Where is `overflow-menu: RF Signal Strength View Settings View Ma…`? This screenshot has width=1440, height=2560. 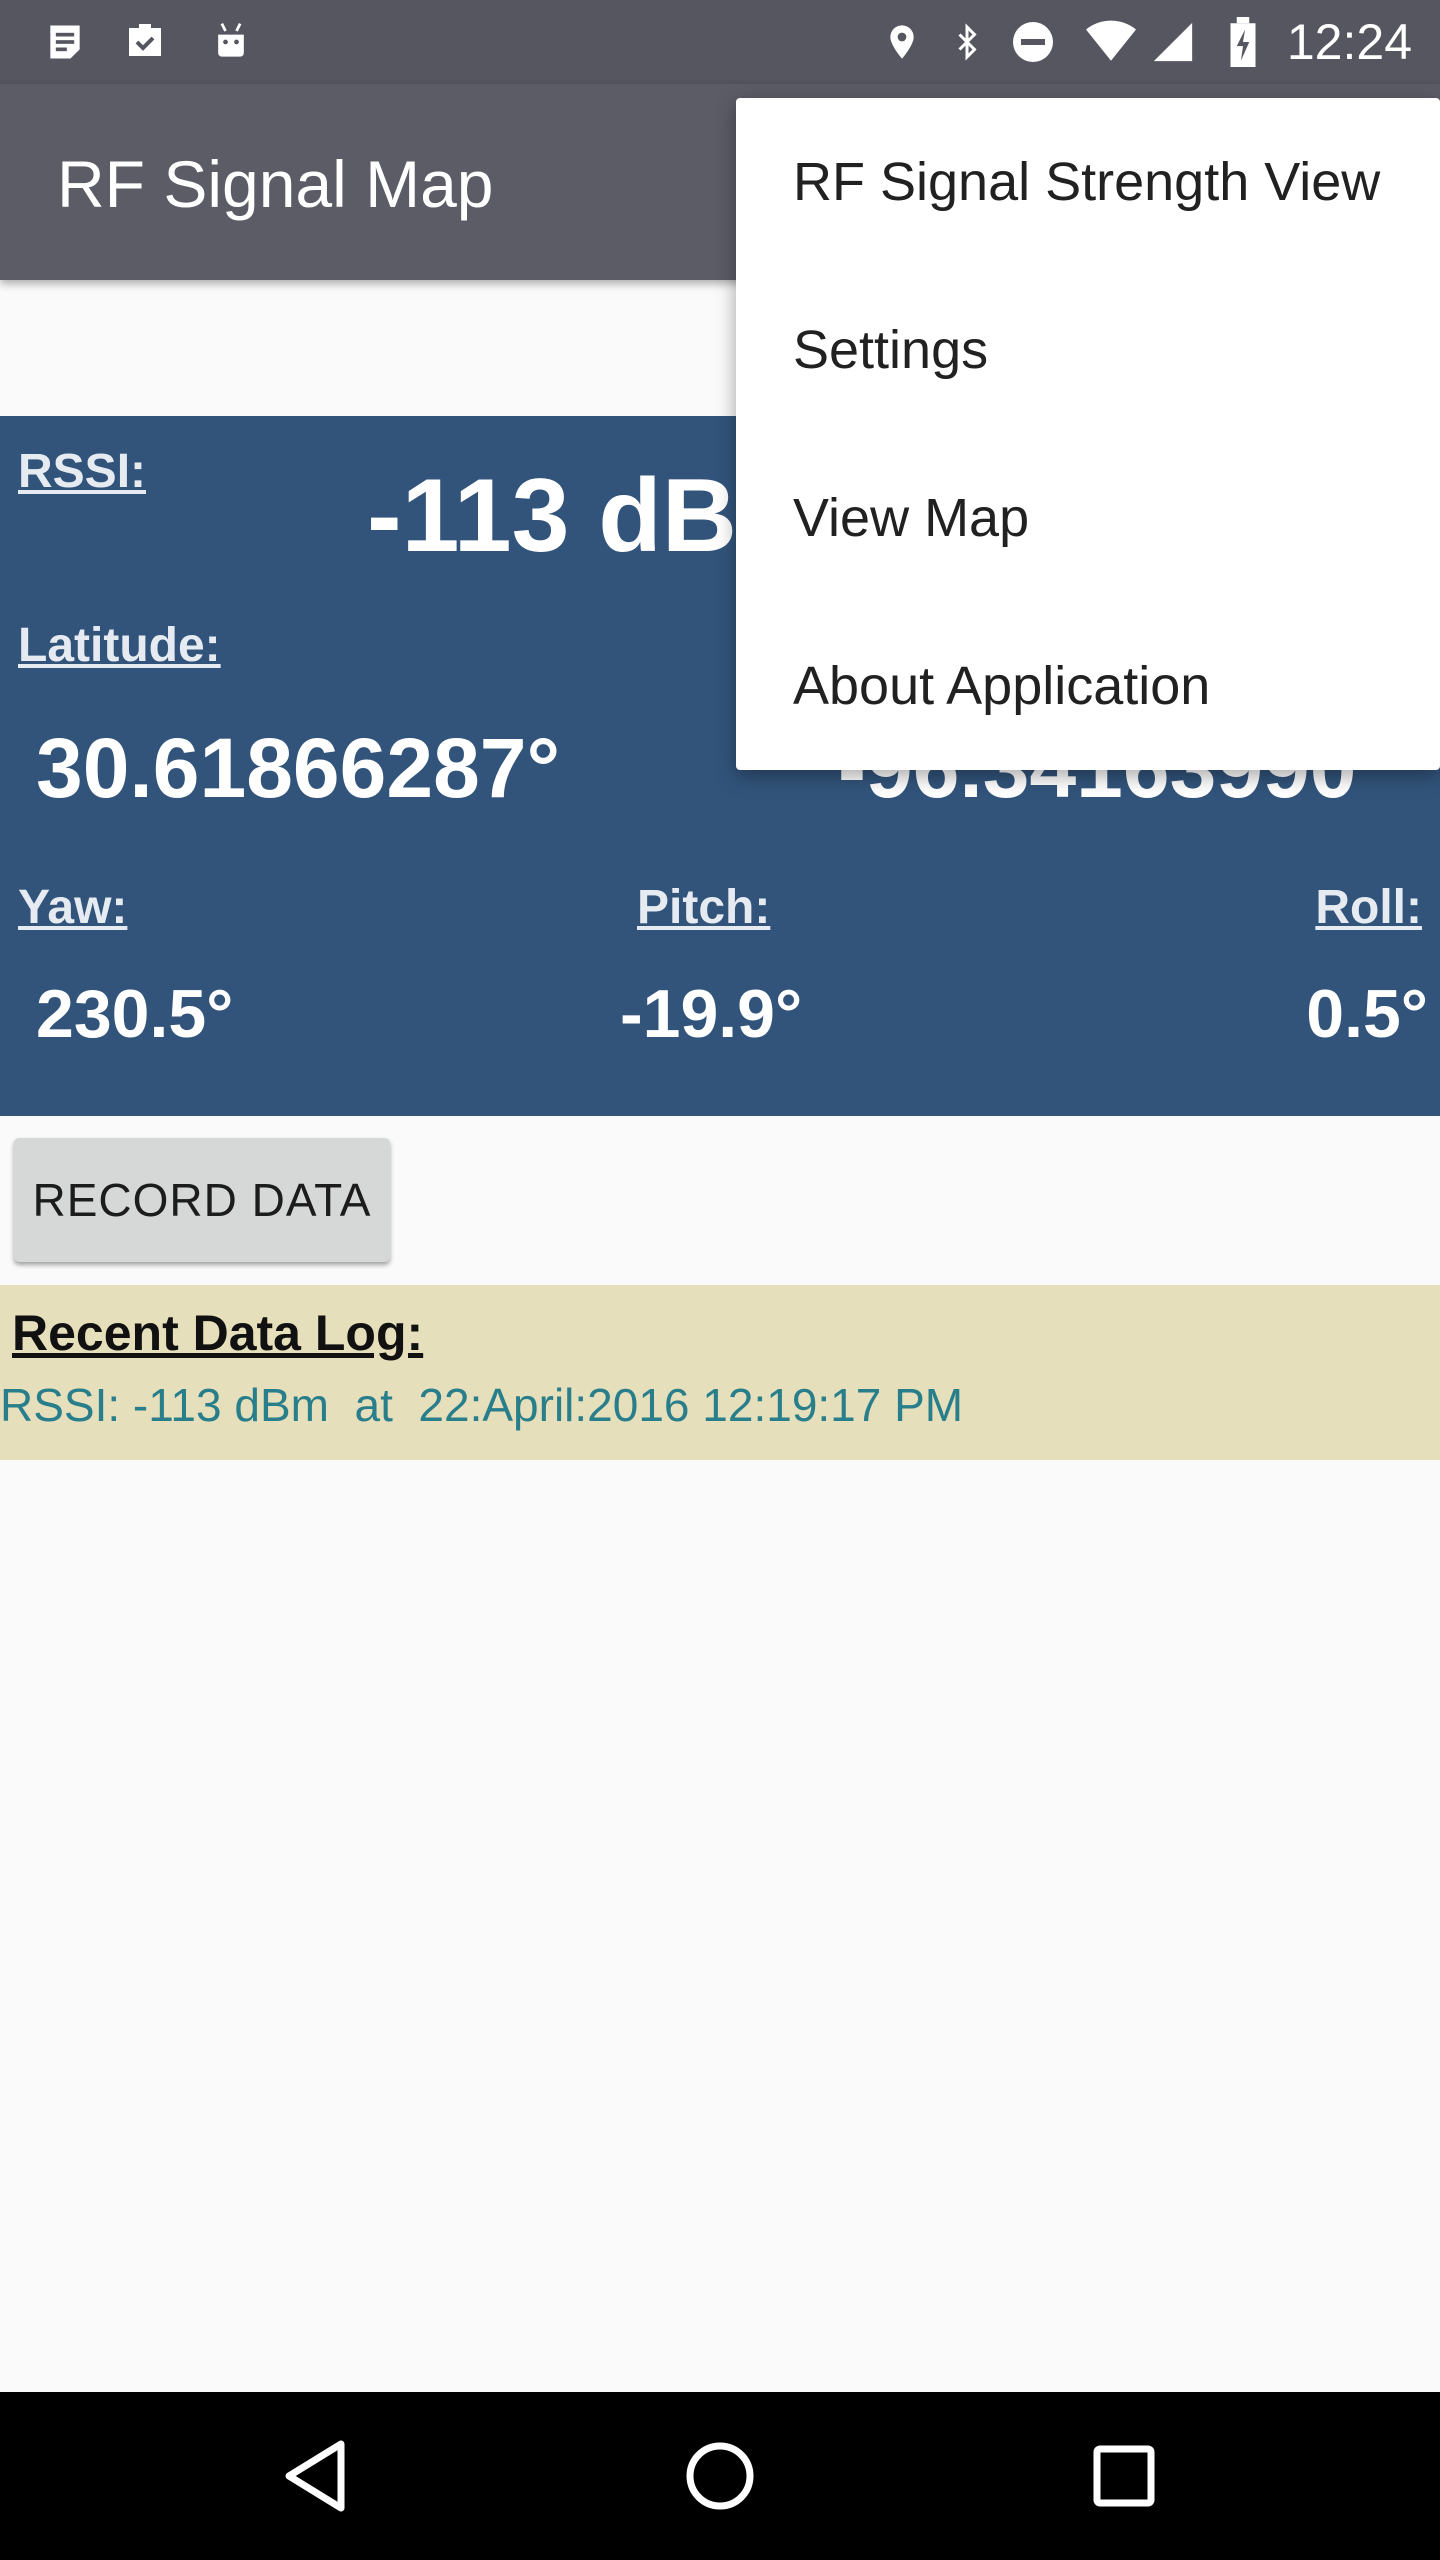 overflow-menu: RF Signal Strength View Settings View Ma… is located at coordinates (1088, 434).